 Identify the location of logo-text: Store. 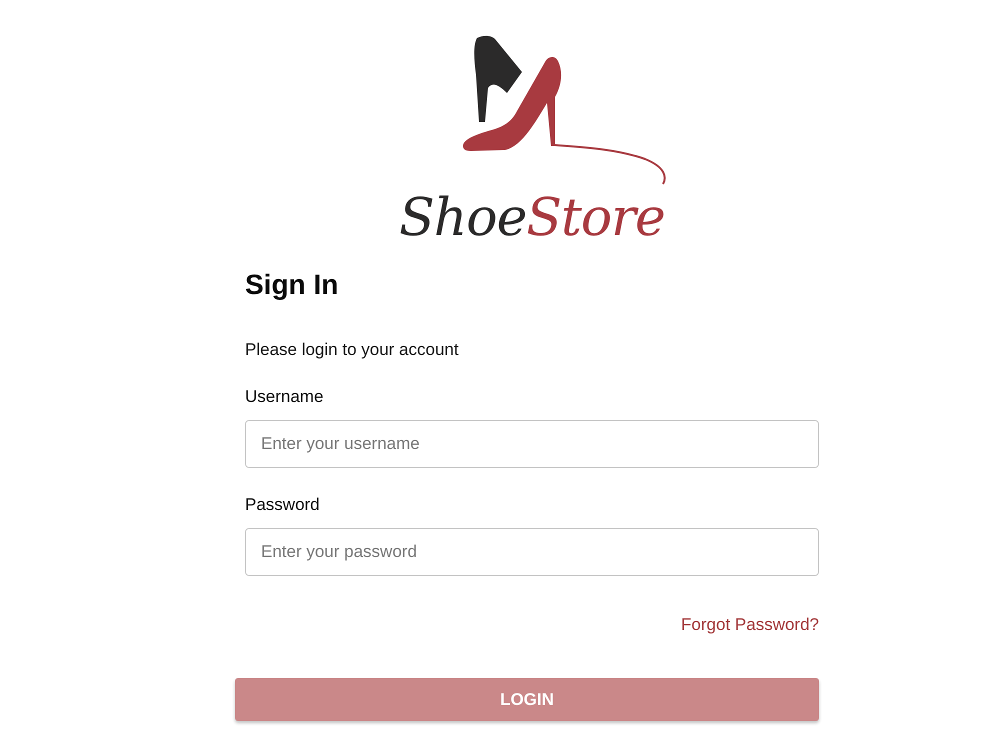
(595, 218).